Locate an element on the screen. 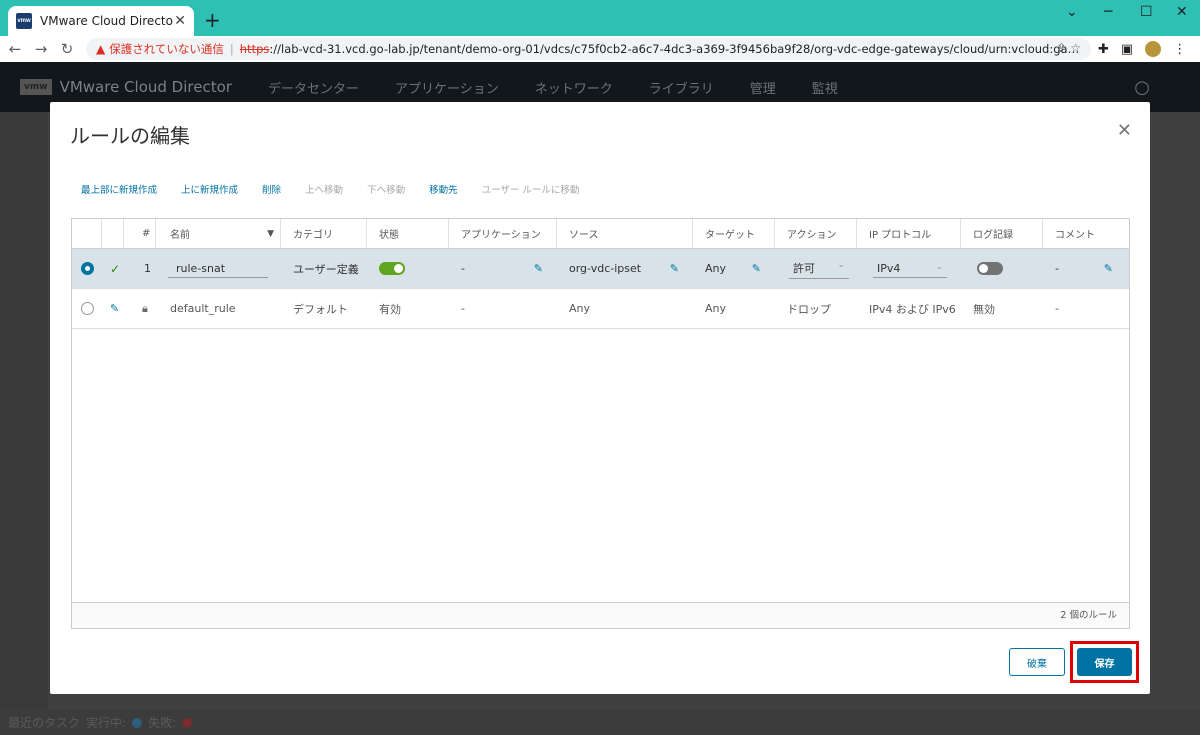  failed-count-badge is located at coordinates (187, 722).